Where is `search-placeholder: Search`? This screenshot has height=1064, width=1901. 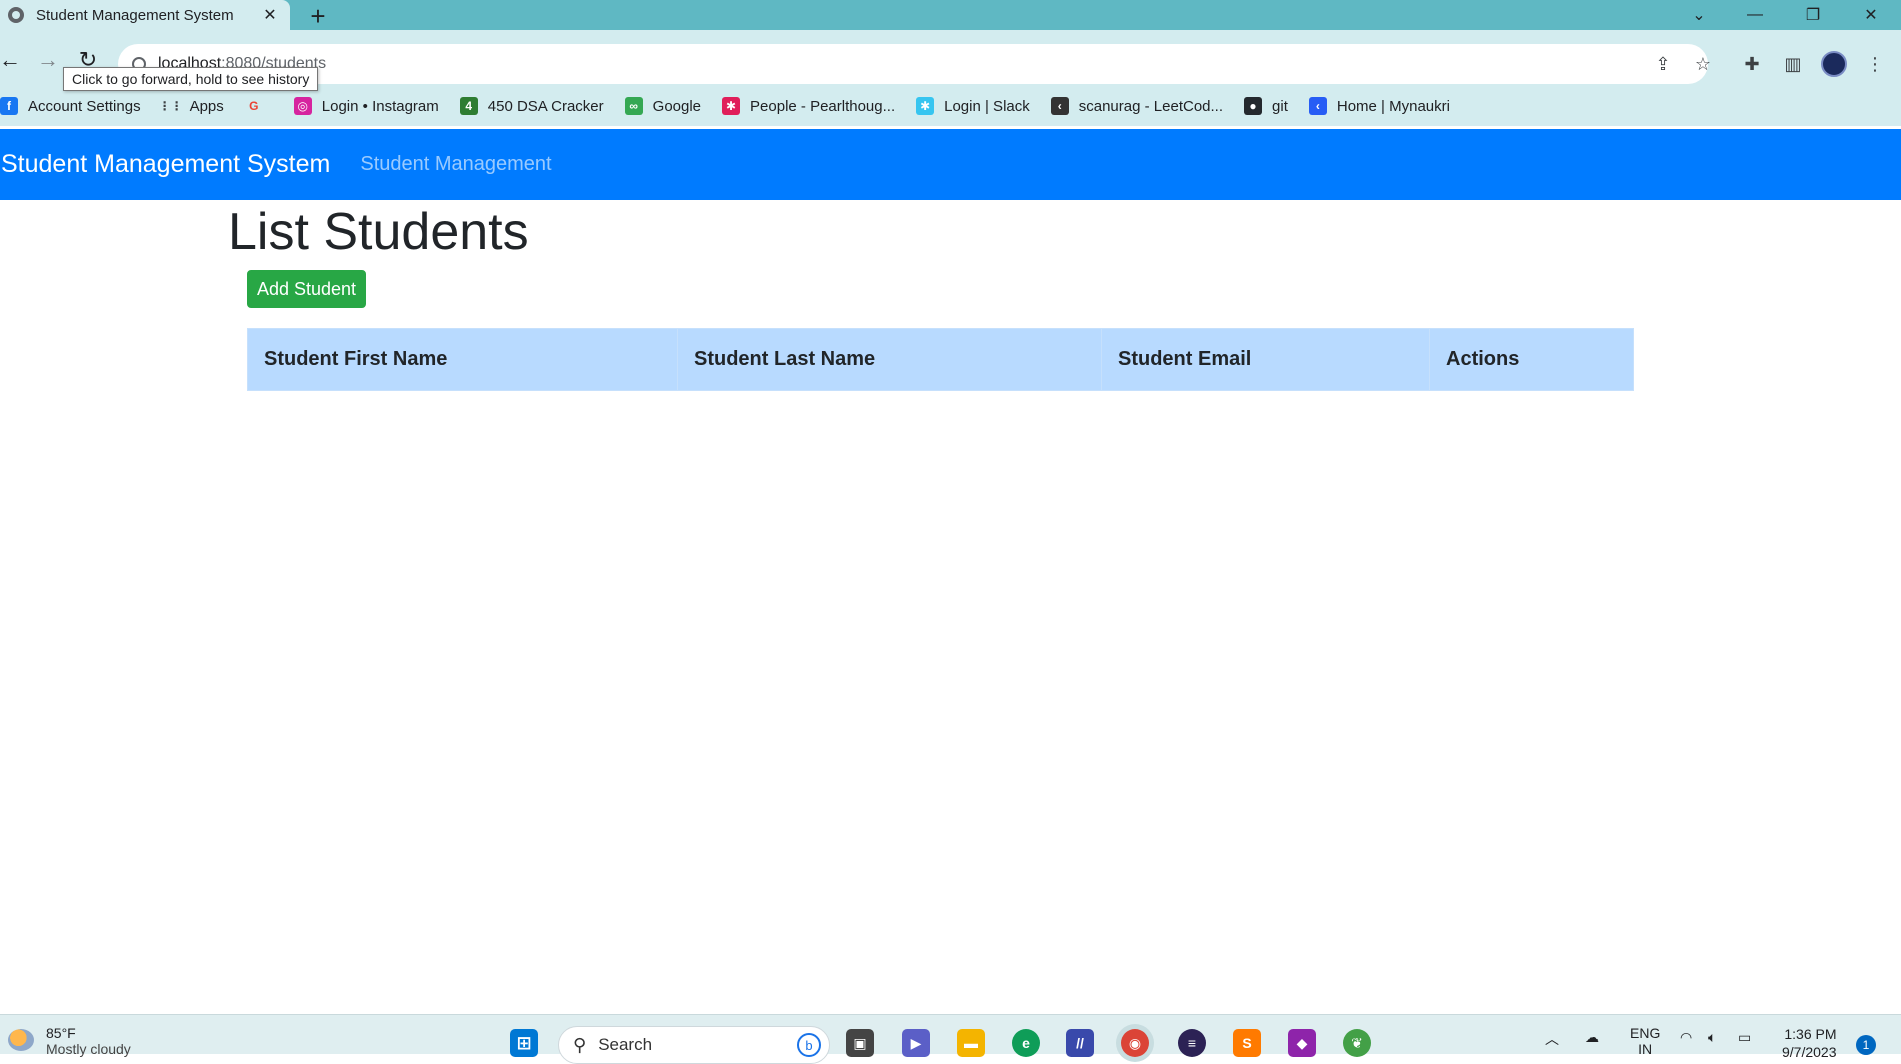 search-placeholder: Search is located at coordinates (625, 1044).